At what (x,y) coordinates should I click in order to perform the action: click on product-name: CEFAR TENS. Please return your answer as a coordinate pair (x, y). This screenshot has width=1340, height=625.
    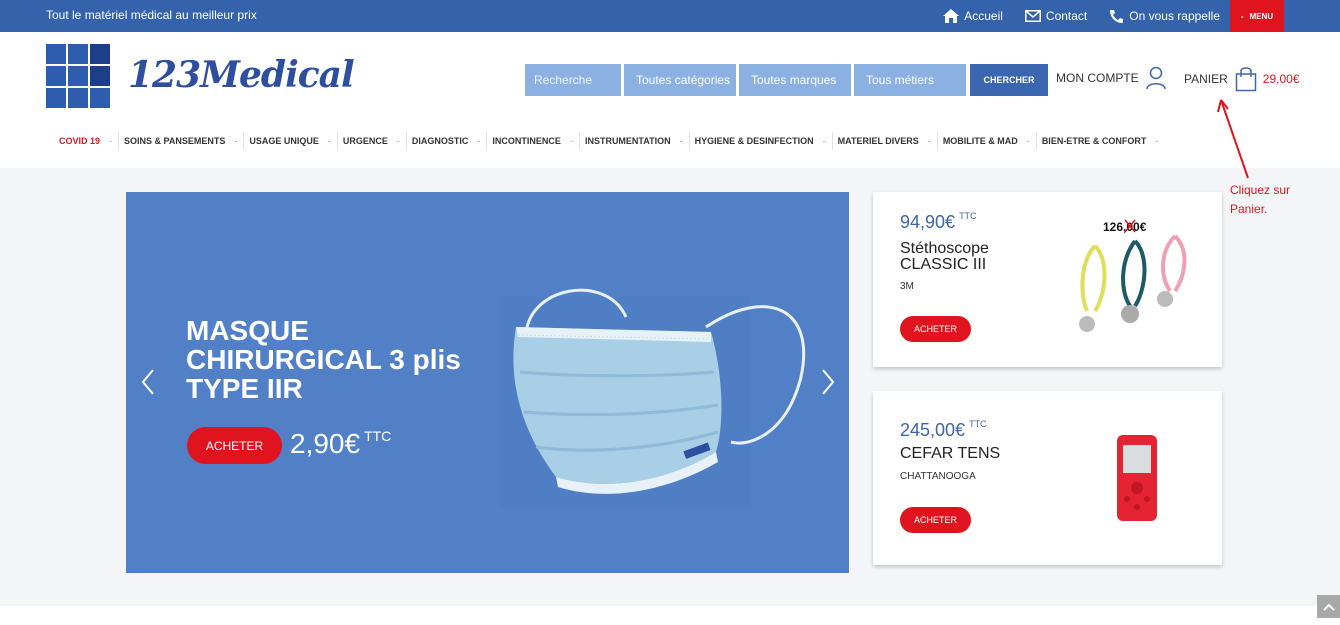
    Looking at the image, I should click on (980, 454).